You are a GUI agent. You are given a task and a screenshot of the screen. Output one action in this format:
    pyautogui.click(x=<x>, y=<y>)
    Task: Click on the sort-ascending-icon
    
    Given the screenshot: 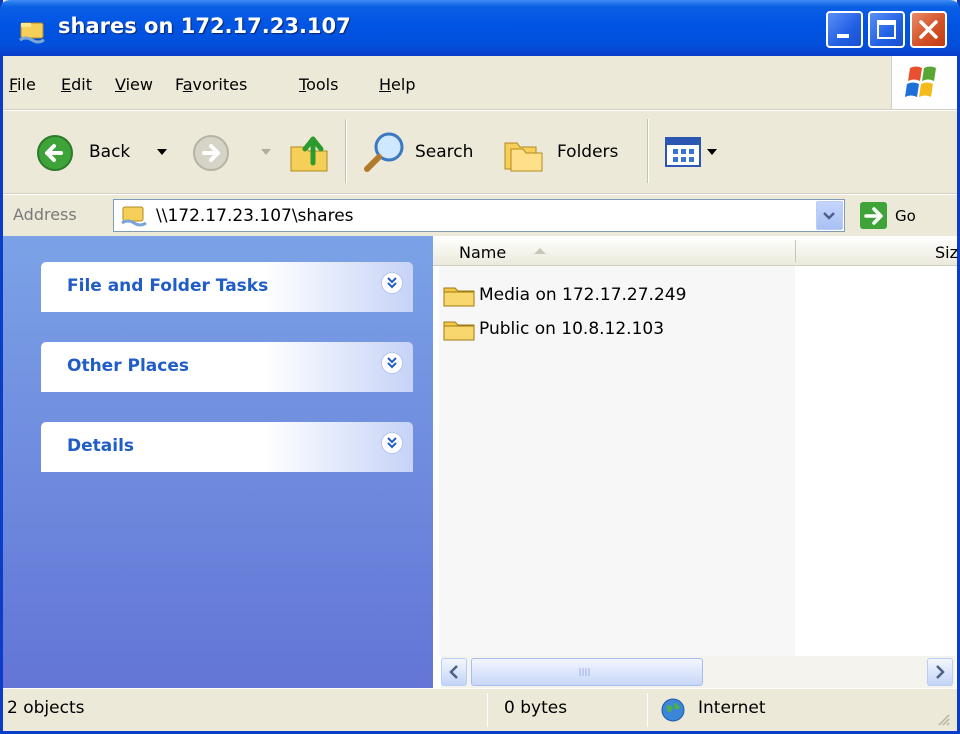 What is the action you would take?
    pyautogui.click(x=540, y=251)
    